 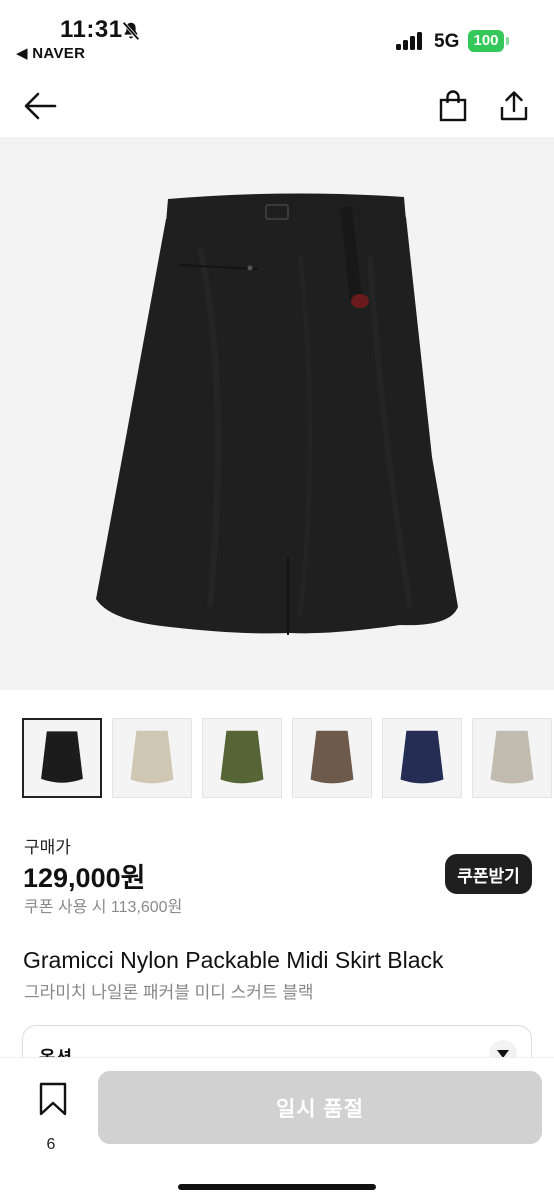 I want to click on price: 129,000원, so click(x=84, y=878).